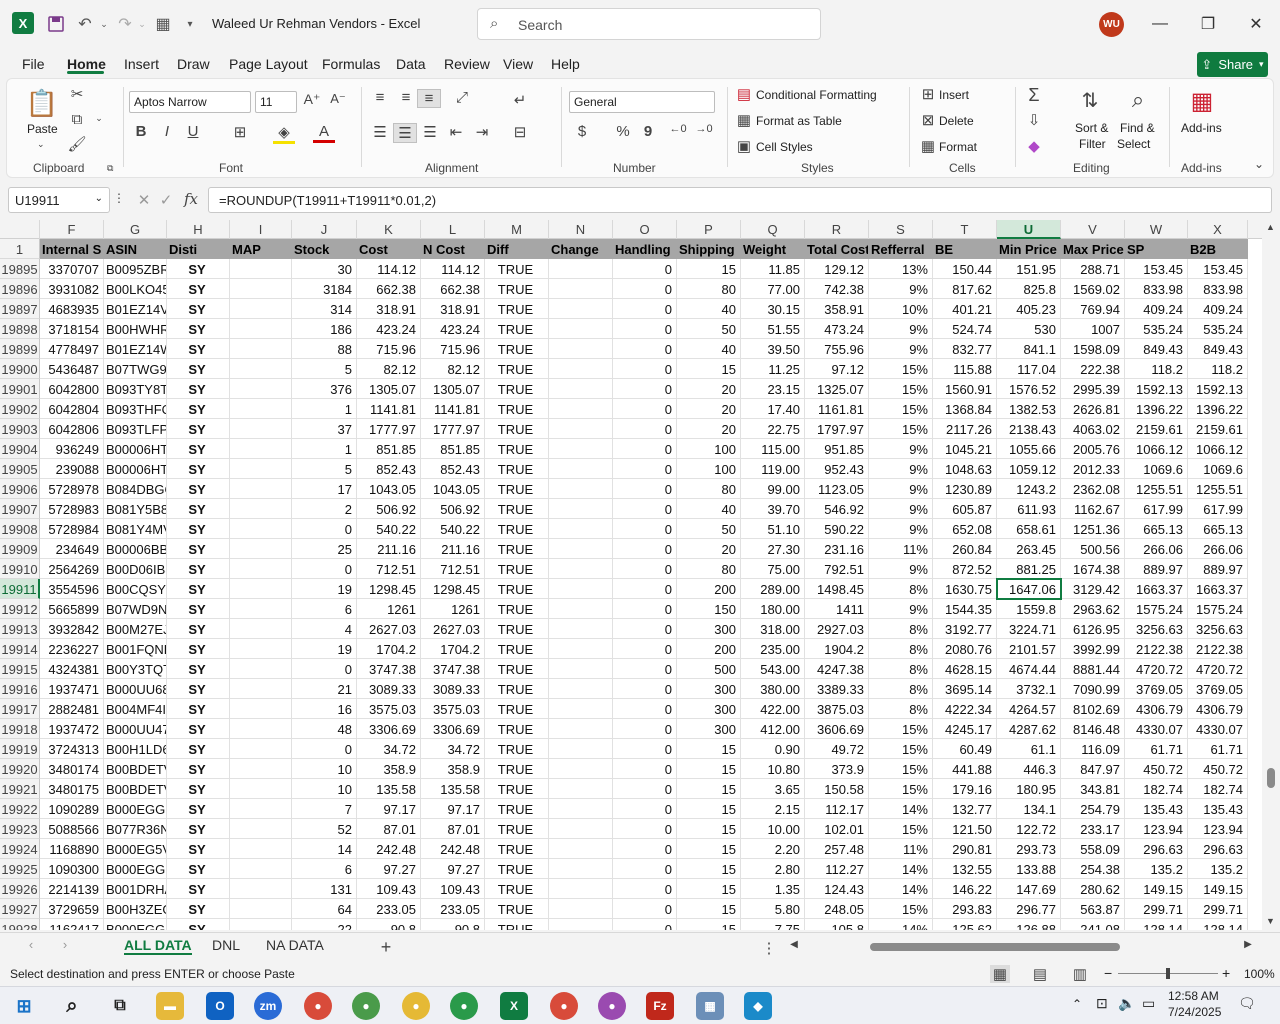 The image size is (1280, 1024). What do you see at coordinates (20, 669) in the screenshot?
I see `row-header: 19915` at bounding box center [20, 669].